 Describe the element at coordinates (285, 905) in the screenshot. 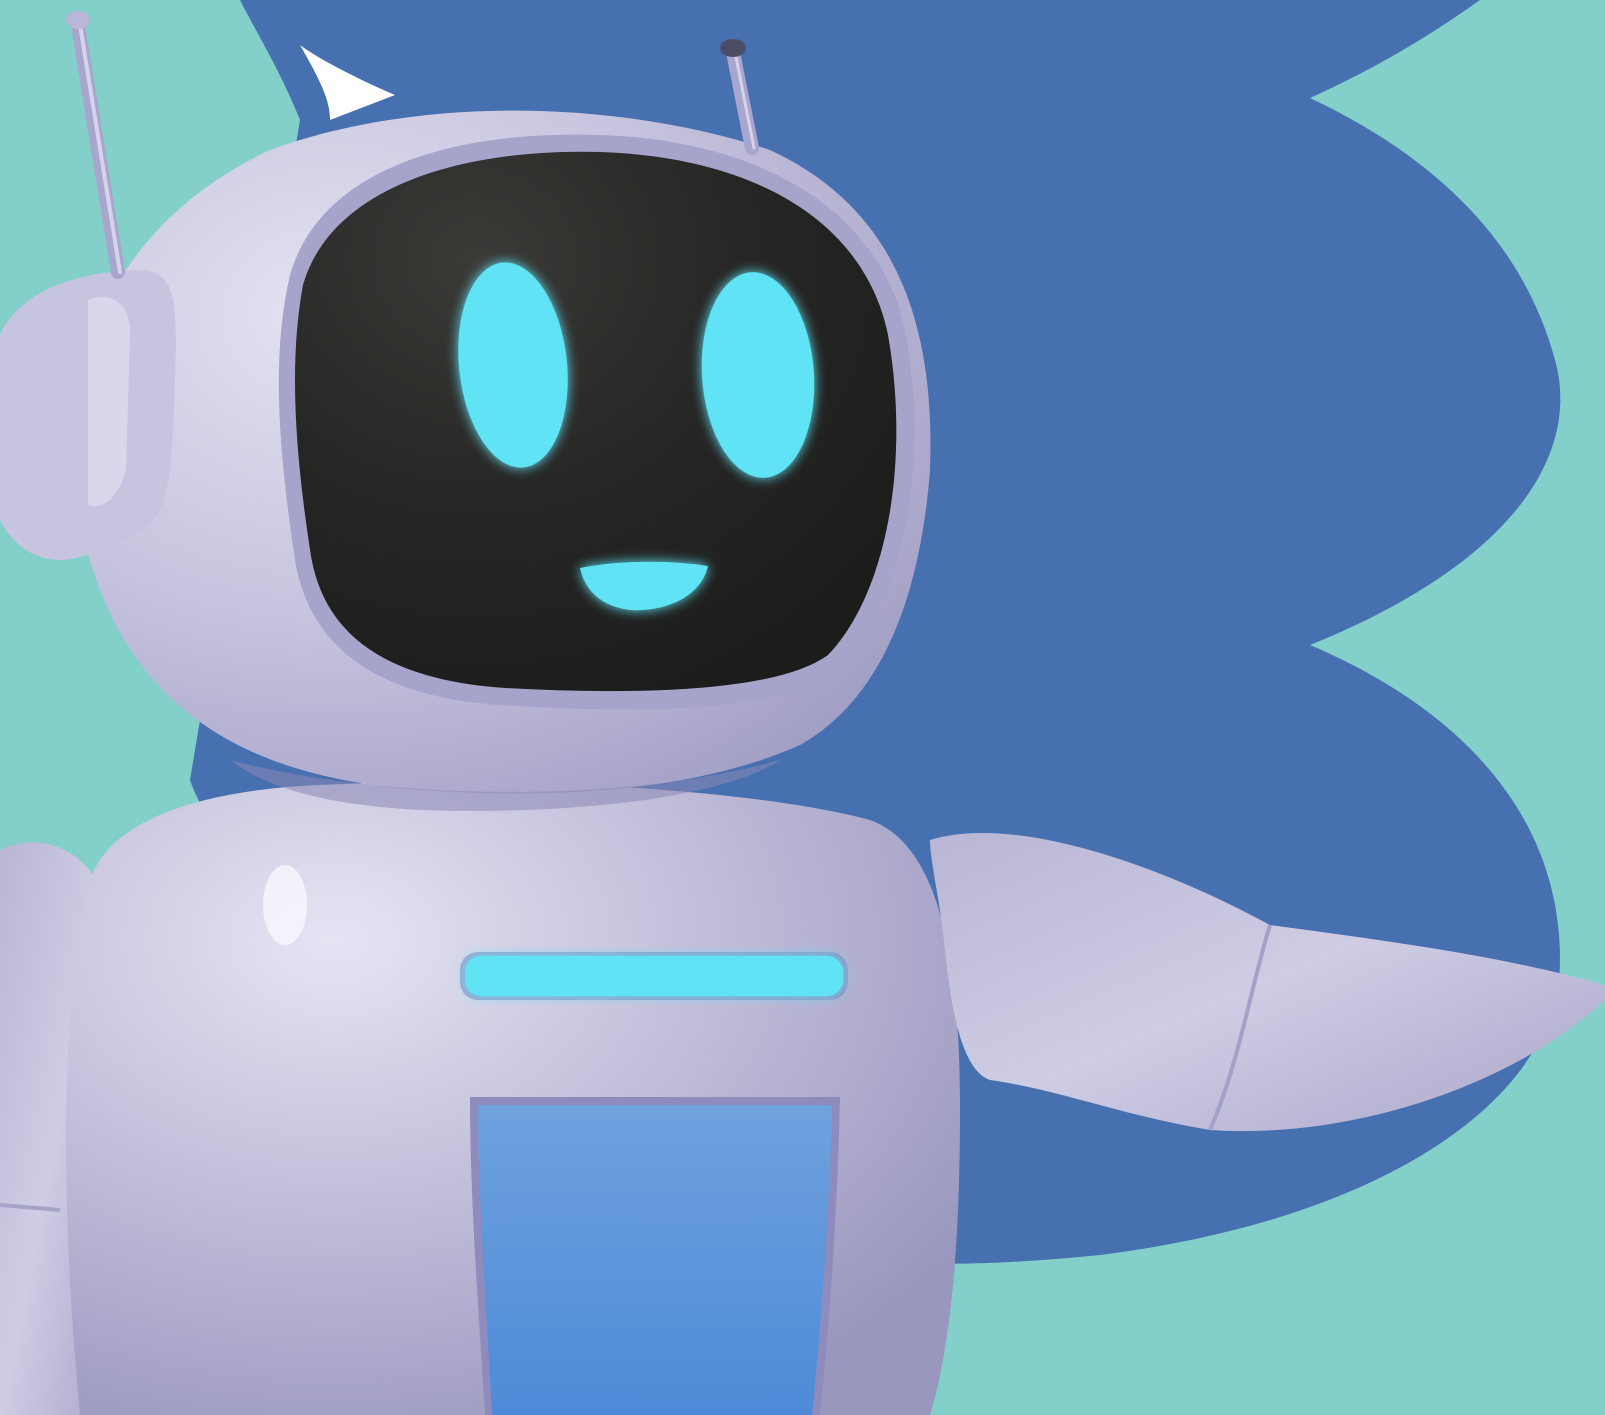

I see `torso-highlight` at that location.